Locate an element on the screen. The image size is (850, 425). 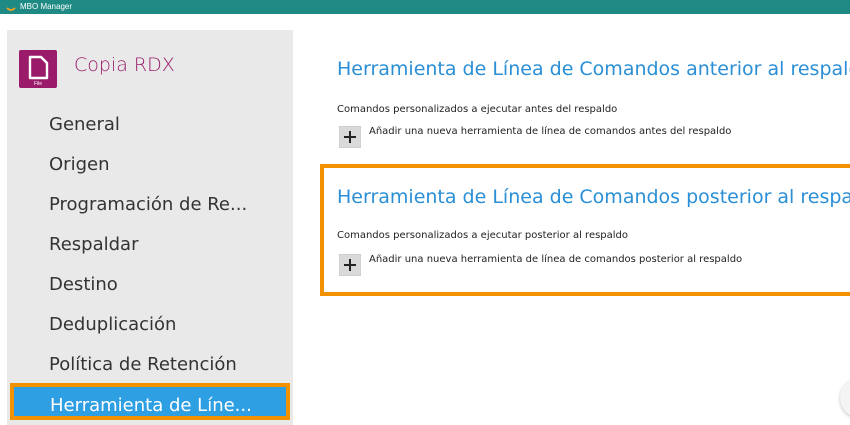
plus-icon is located at coordinates (350, 137).